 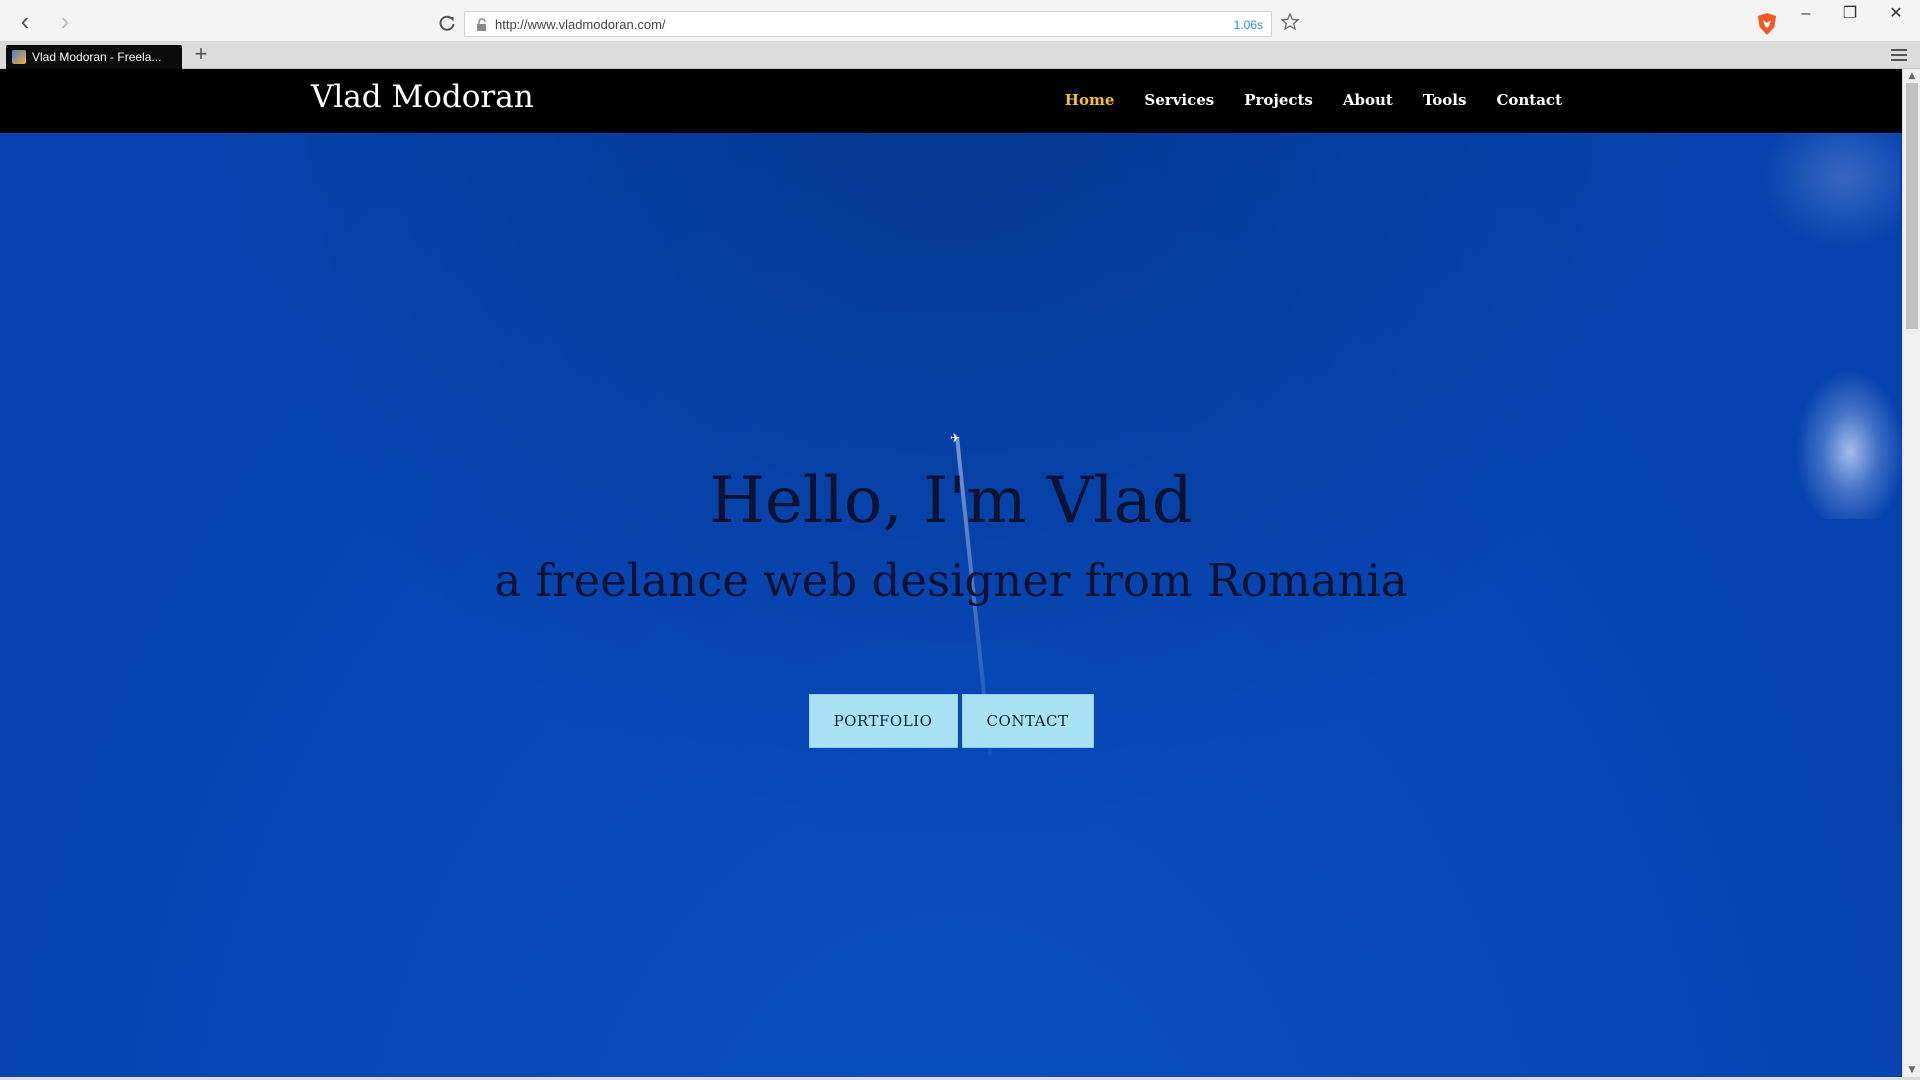 What do you see at coordinates (868, 24) in the screenshot?
I see `address-bar: http://www.vladmodoran.com/ 1.06s` at bounding box center [868, 24].